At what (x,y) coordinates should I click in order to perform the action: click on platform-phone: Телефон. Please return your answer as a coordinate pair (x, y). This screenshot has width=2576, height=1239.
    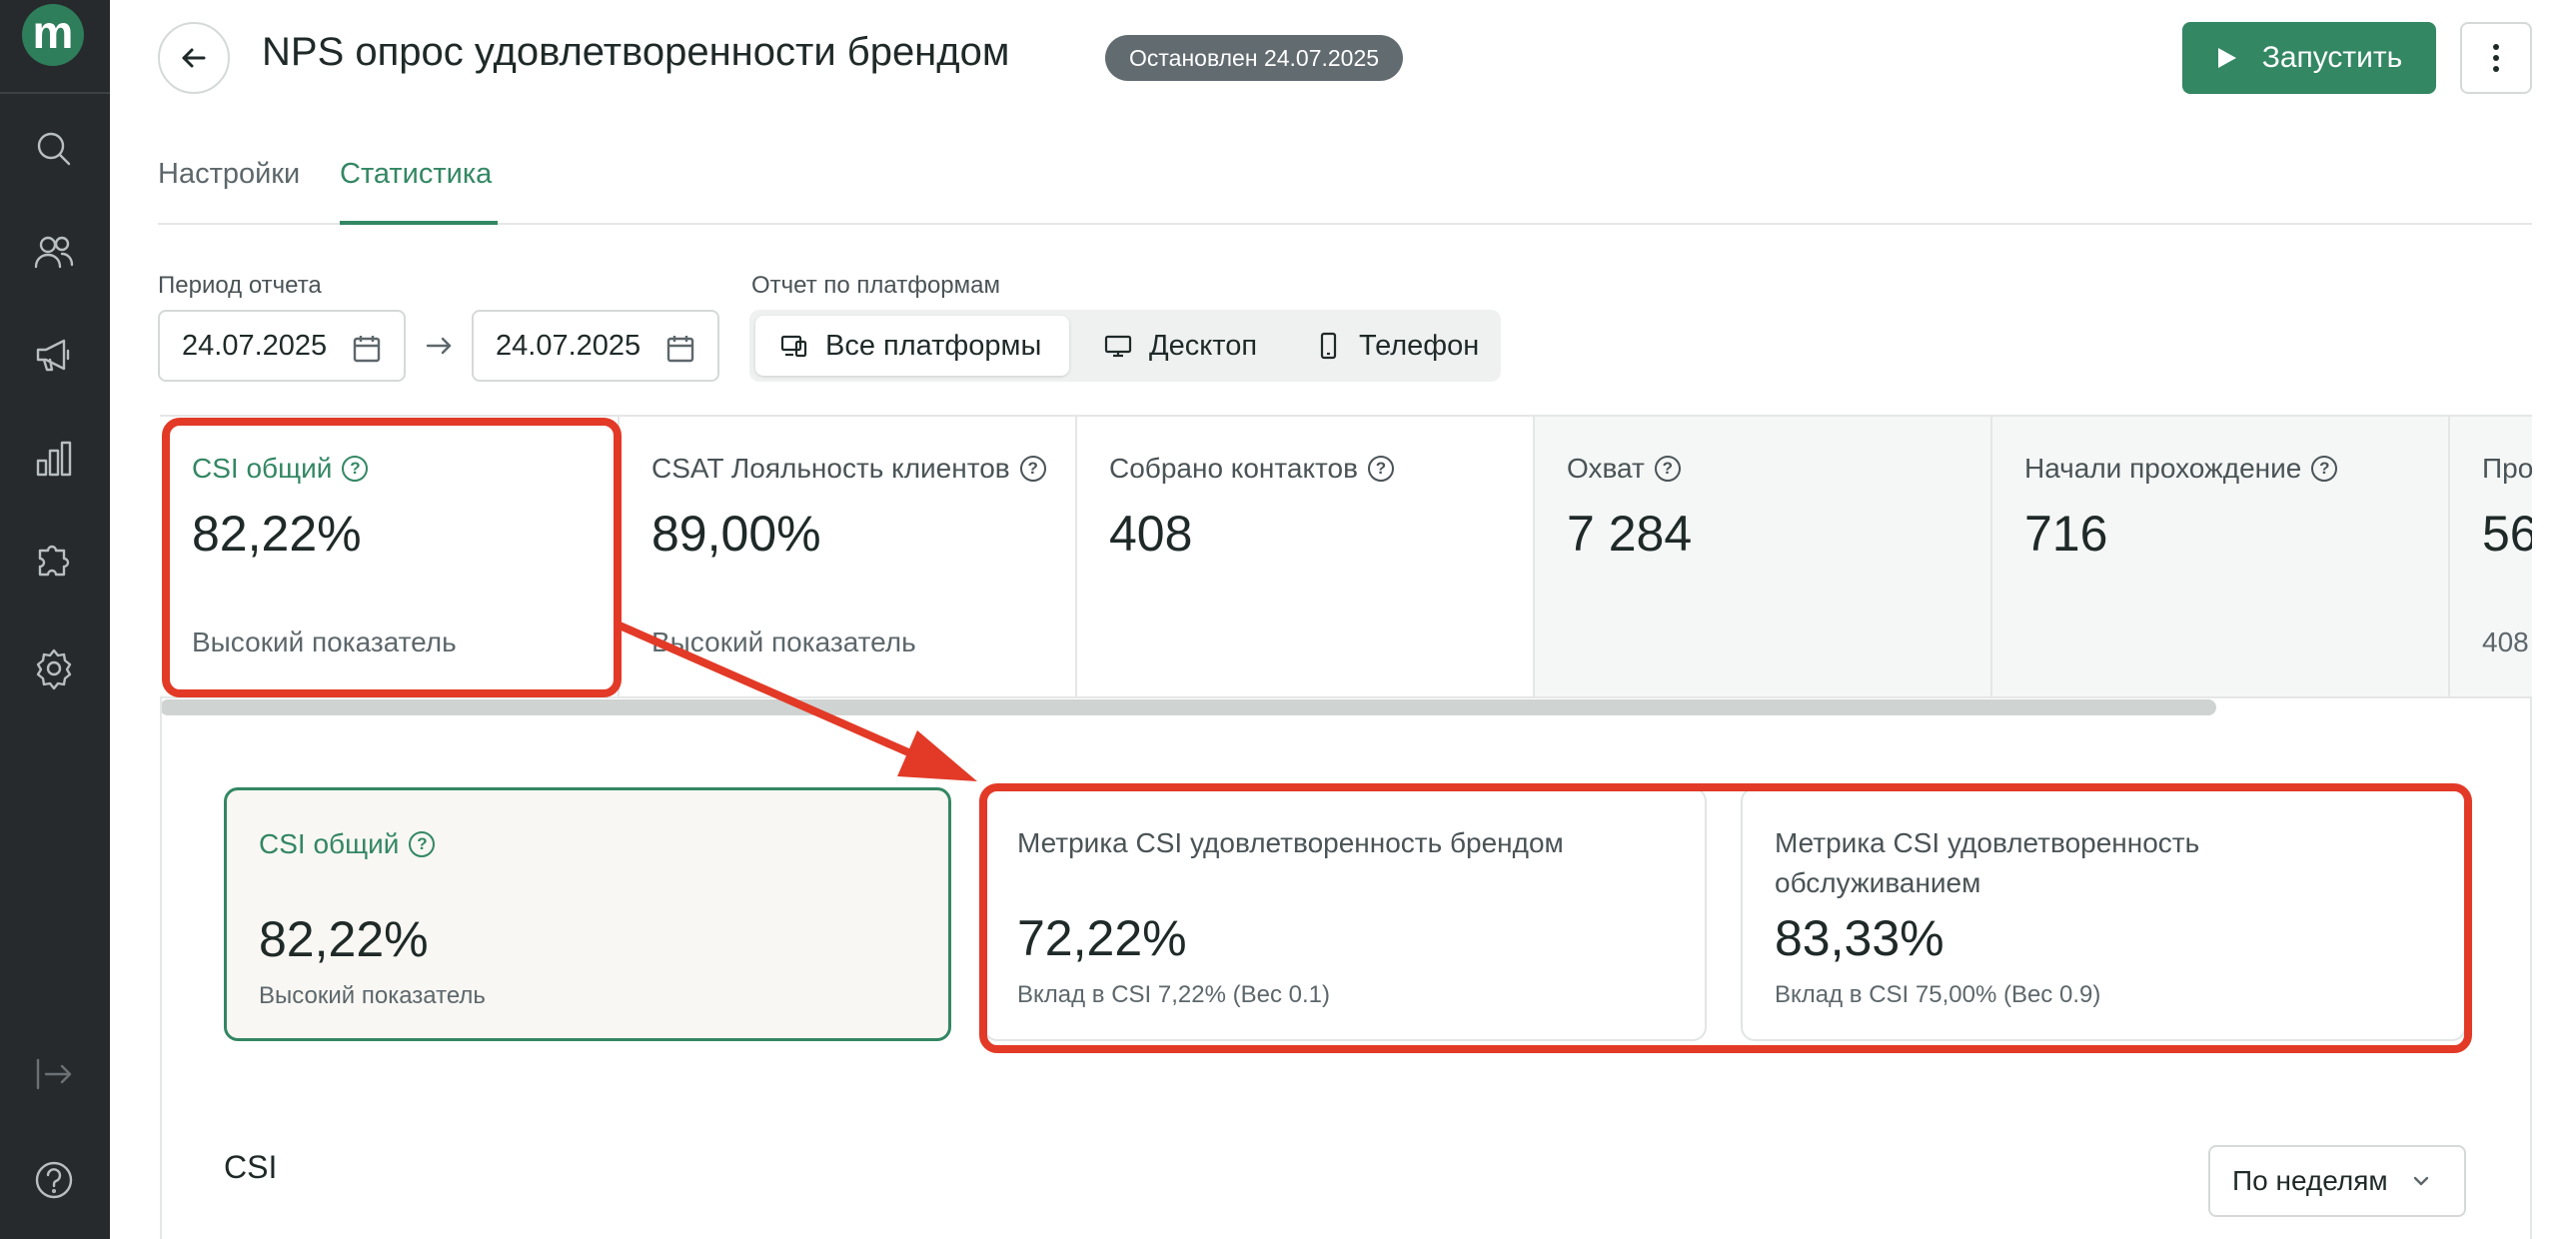
    Looking at the image, I should click on (1389, 346).